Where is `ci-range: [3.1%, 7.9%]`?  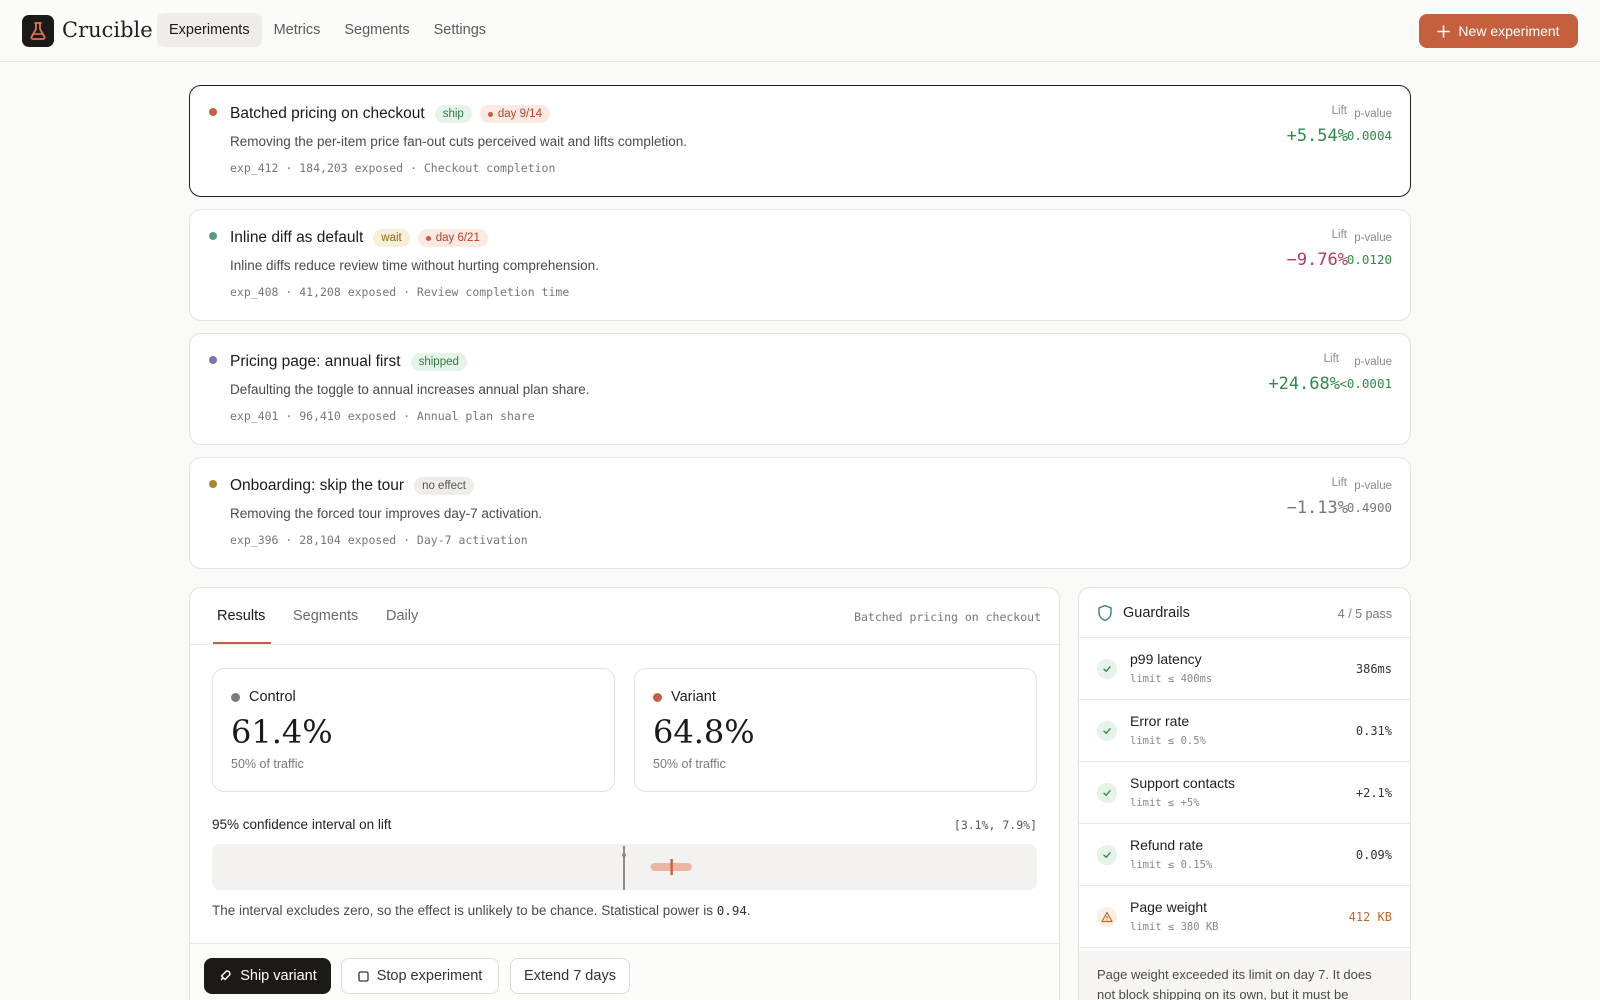
ci-range: [3.1%, 7.9%] is located at coordinates (995, 825).